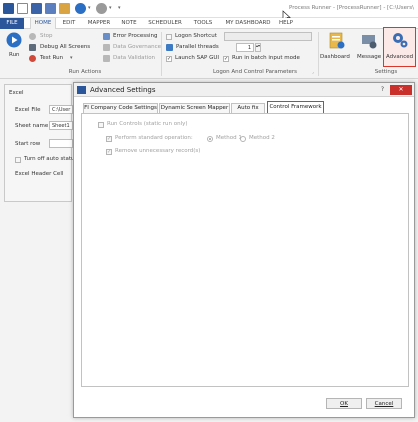  What do you see at coordinates (313, 71) in the screenshot?
I see `dialog-launcher-icon: ⌟` at bounding box center [313, 71].